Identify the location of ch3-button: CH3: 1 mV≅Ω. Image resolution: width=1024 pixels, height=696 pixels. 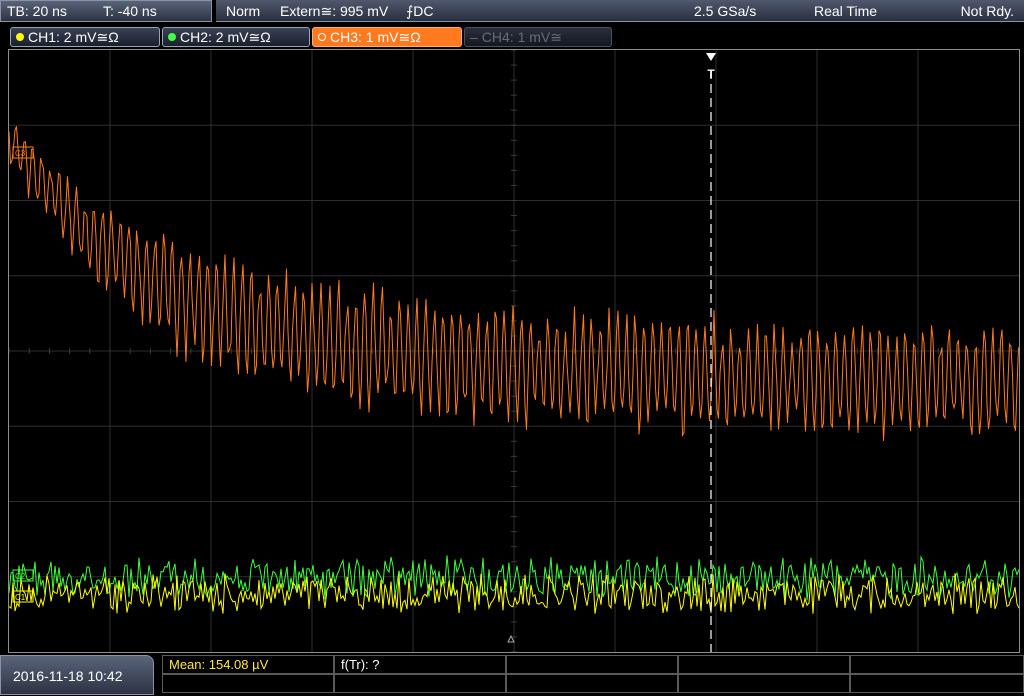
(387, 37).